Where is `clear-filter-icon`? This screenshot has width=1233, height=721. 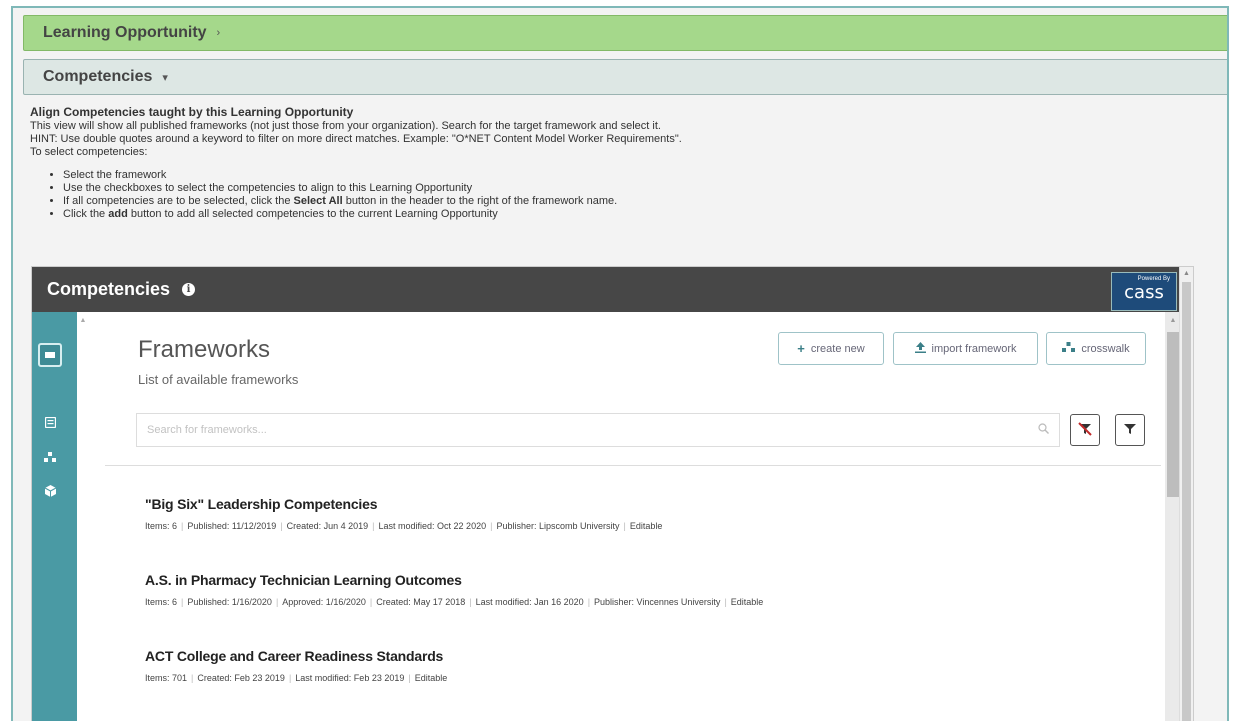
clear-filter-icon is located at coordinates (1085, 430).